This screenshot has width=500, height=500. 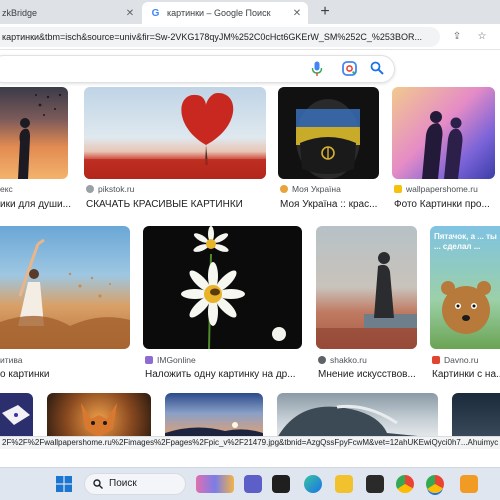 What do you see at coordinates (197, 69) in the screenshot?
I see `search-input` at bounding box center [197, 69].